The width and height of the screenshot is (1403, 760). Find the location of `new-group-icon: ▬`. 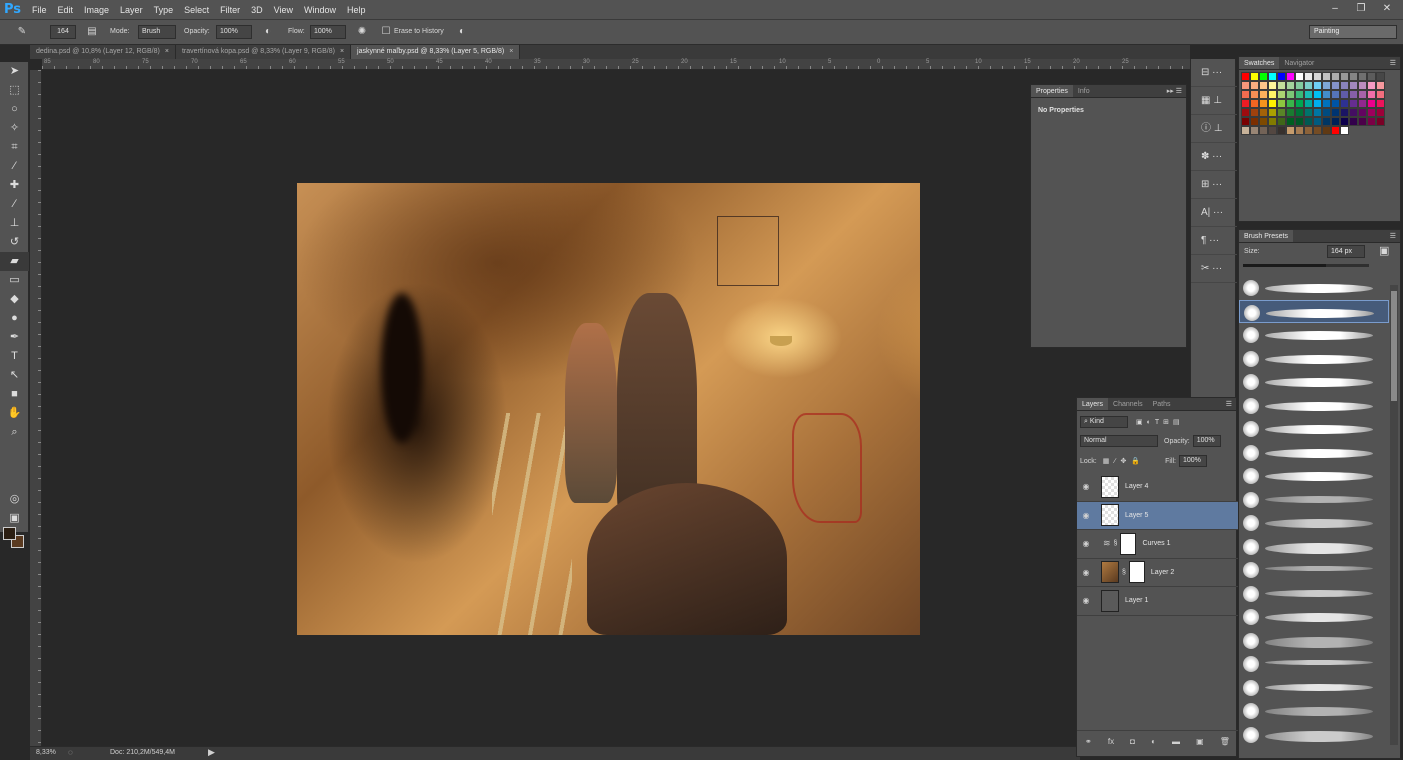

new-group-icon: ▬ is located at coordinates (1176, 741).